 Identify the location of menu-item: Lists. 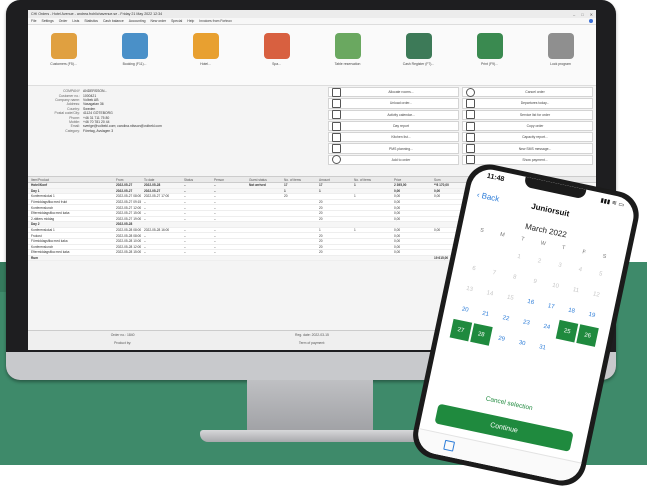
(75, 21).